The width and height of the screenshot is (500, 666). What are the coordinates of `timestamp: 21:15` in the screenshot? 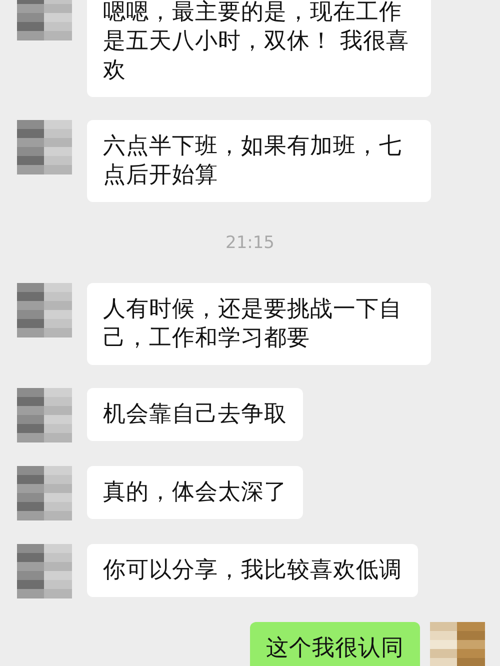 It's located at (250, 243).